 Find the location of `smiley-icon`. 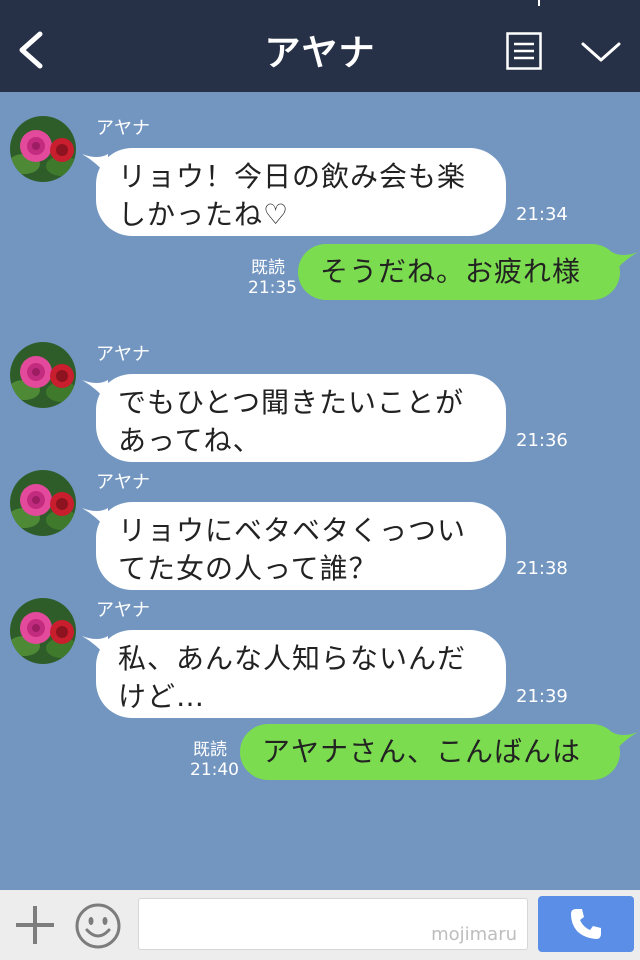

smiley-icon is located at coordinates (98, 926).